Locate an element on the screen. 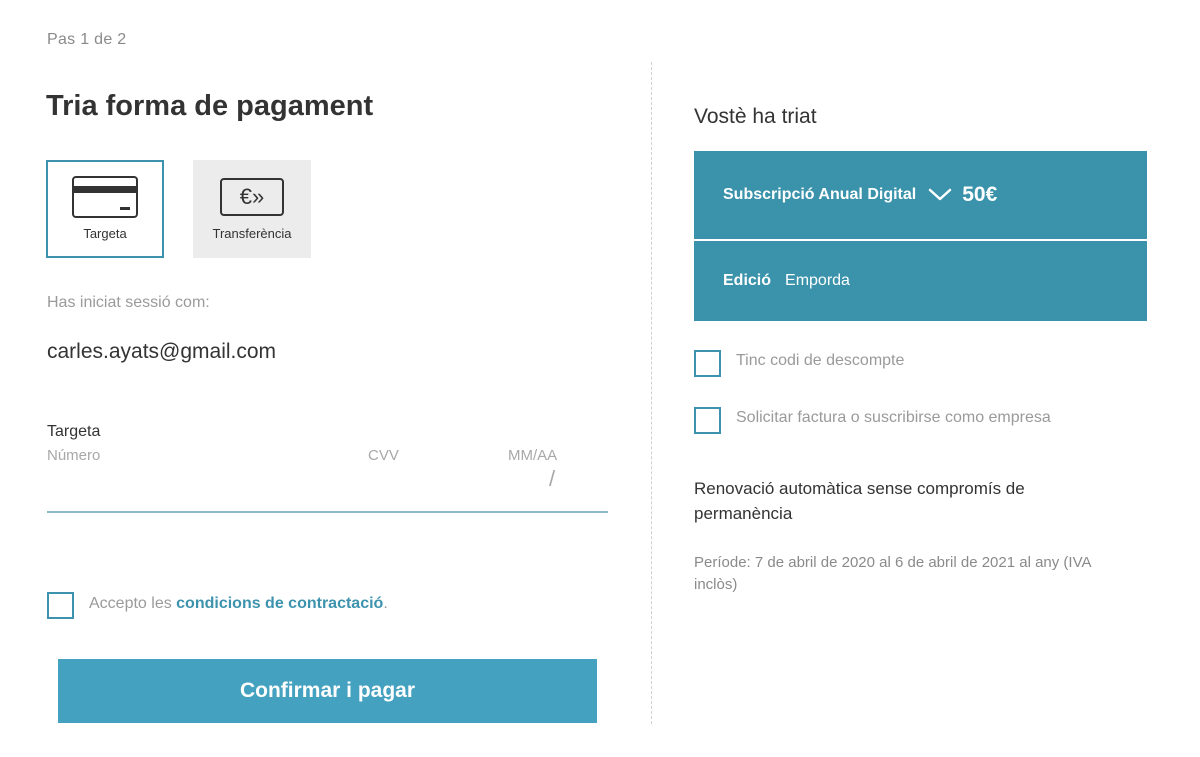 This screenshot has height=757, width=1200. user-email: carles.ayats@gmail.com is located at coordinates (162, 351).